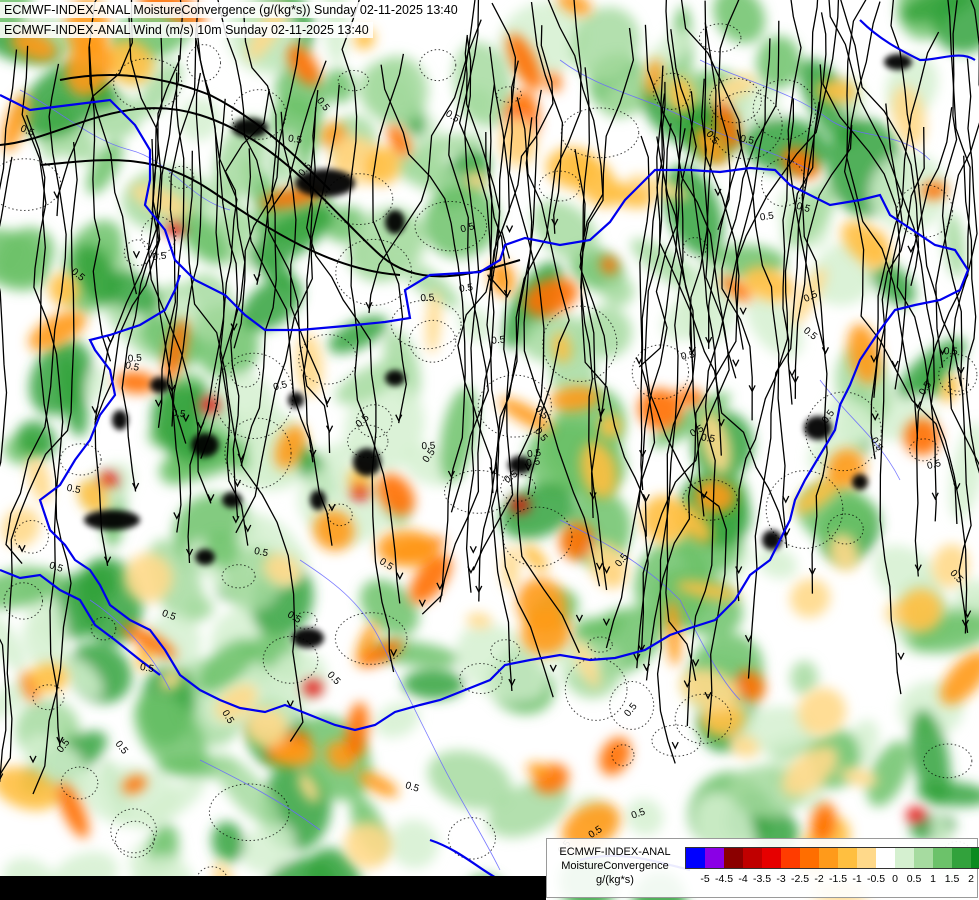 This screenshot has height=900, width=979. Describe the element at coordinates (705, 879) in the screenshot. I see `legend-tick-label: -5` at that location.